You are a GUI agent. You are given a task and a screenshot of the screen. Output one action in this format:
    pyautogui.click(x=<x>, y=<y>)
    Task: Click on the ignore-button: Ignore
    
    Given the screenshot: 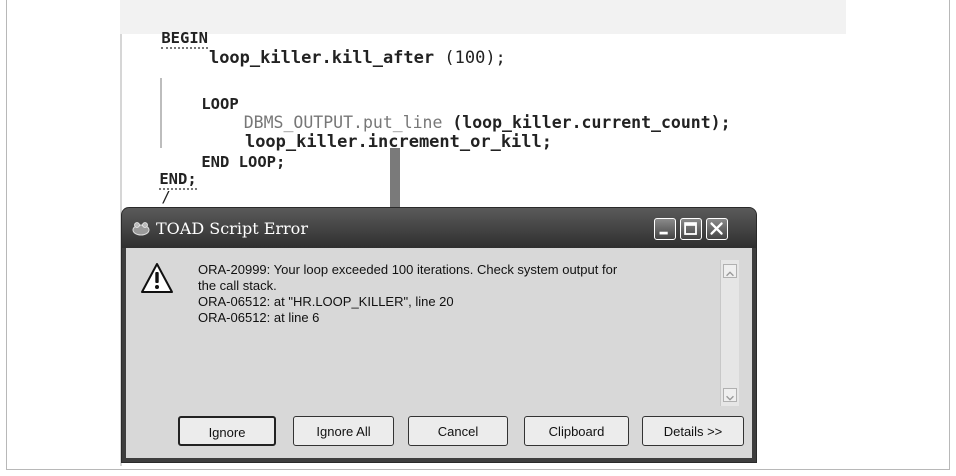 What is the action you would take?
    pyautogui.click(x=227, y=431)
    